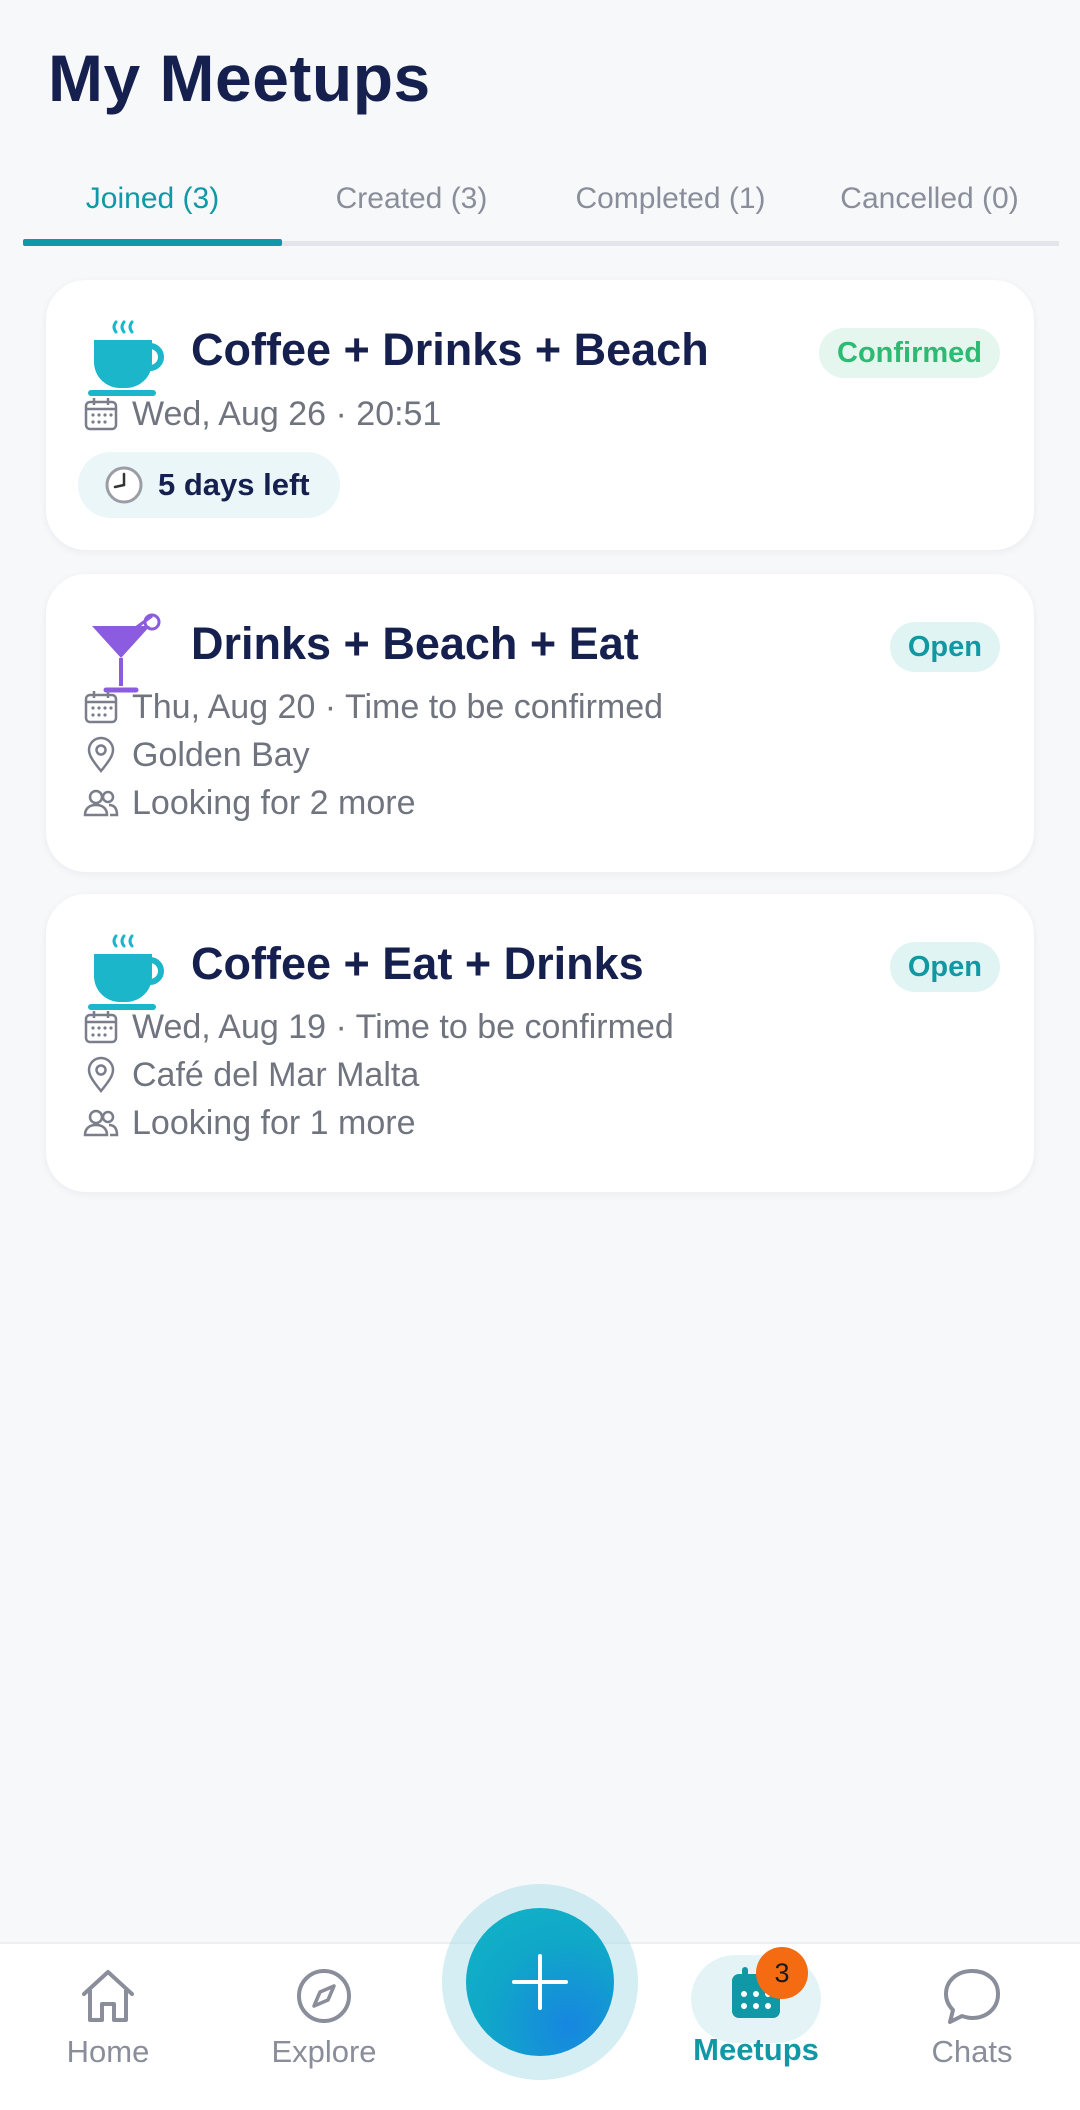 This screenshot has height=2110, width=1080. Describe the element at coordinates (929, 208) in the screenshot. I see `tab-cancelled: Cancelled (0)` at that location.